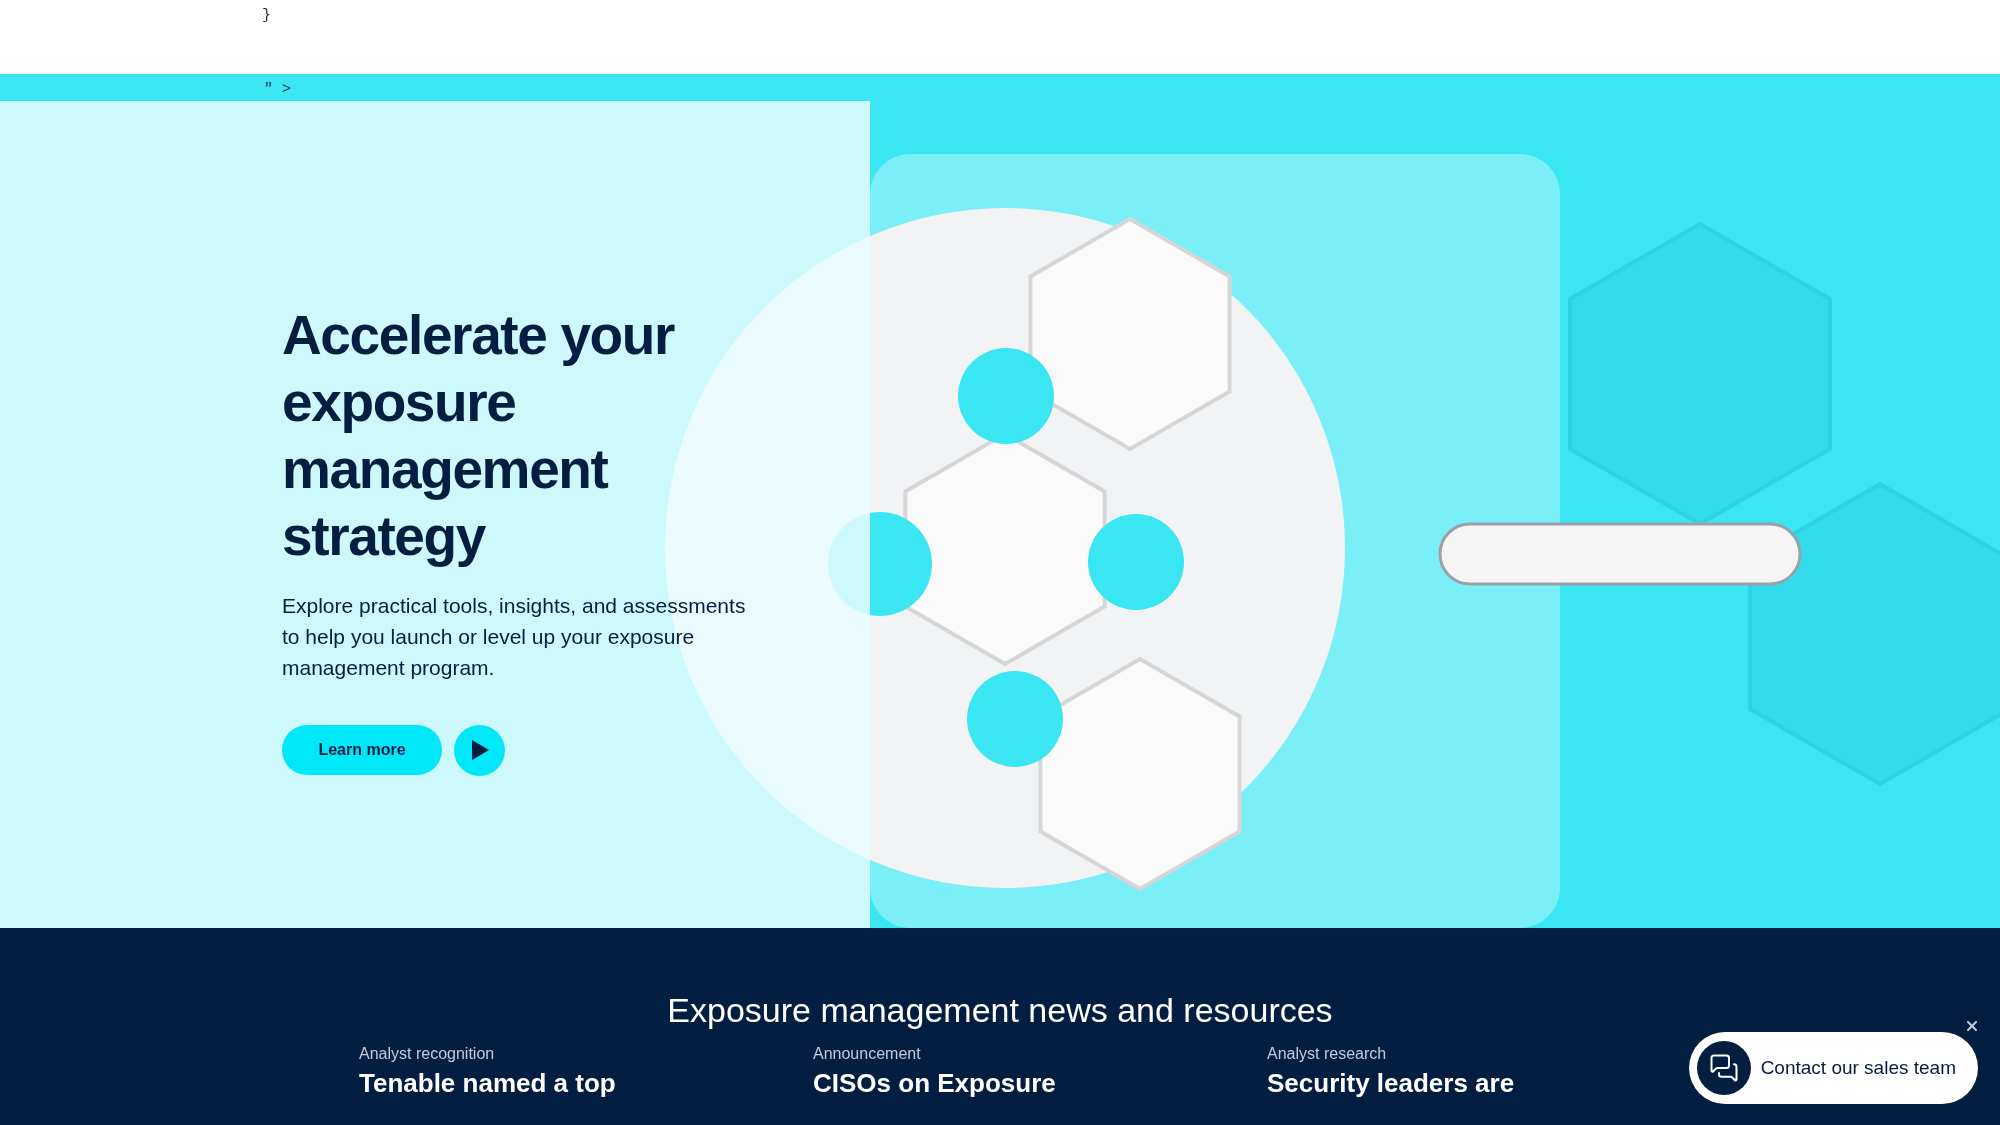 The height and width of the screenshot is (1125, 2000). What do you see at coordinates (1723, 1068) in the screenshot?
I see `chat-icon` at bounding box center [1723, 1068].